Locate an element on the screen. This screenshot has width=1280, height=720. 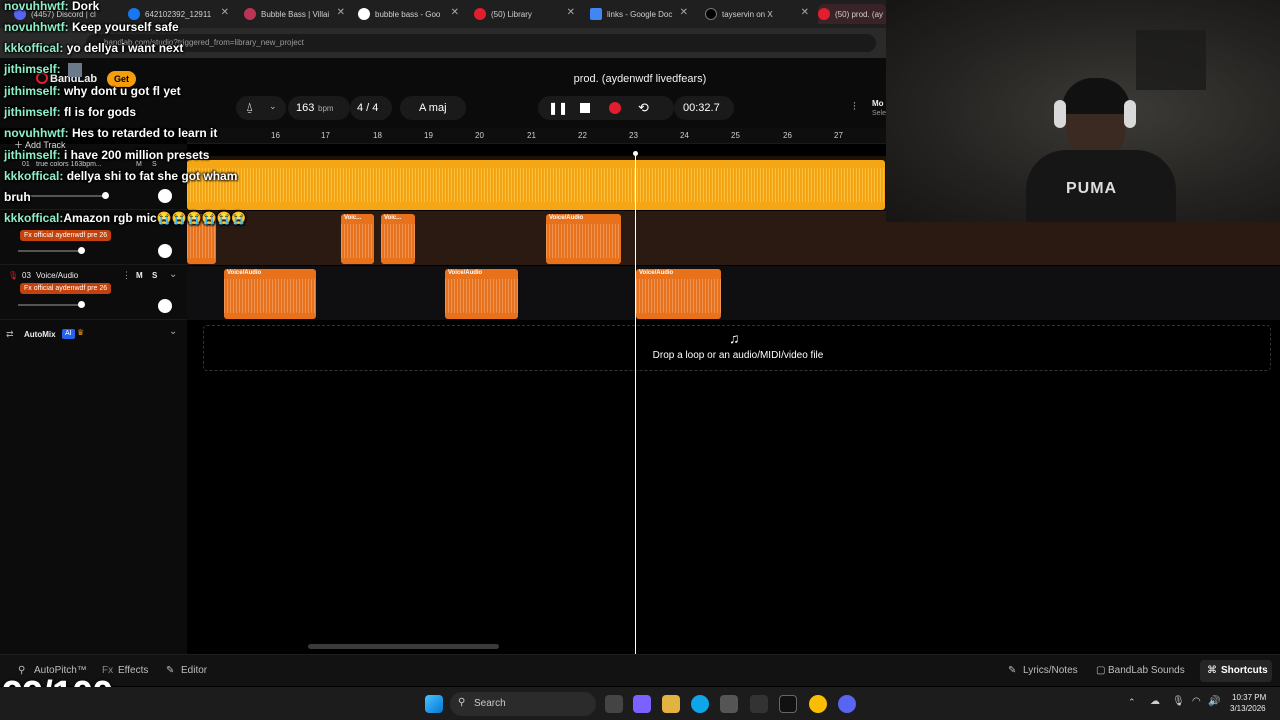
sounds-icon: ▢ is located at coordinates (1101, 670).